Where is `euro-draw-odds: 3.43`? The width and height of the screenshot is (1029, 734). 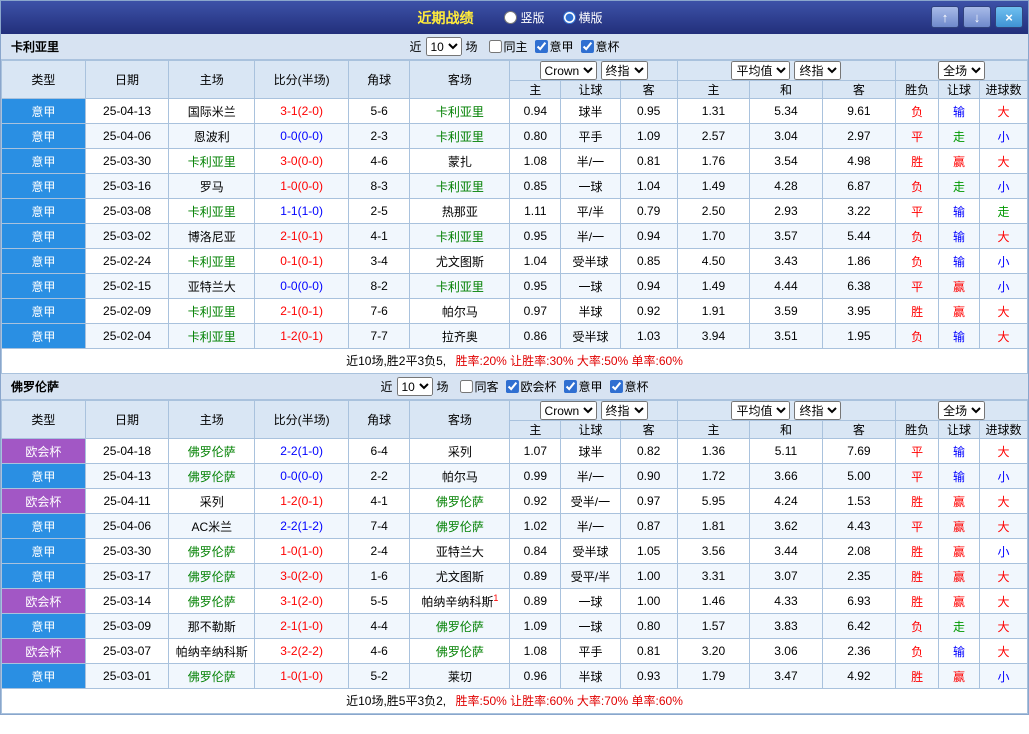 euro-draw-odds: 3.43 is located at coordinates (786, 261).